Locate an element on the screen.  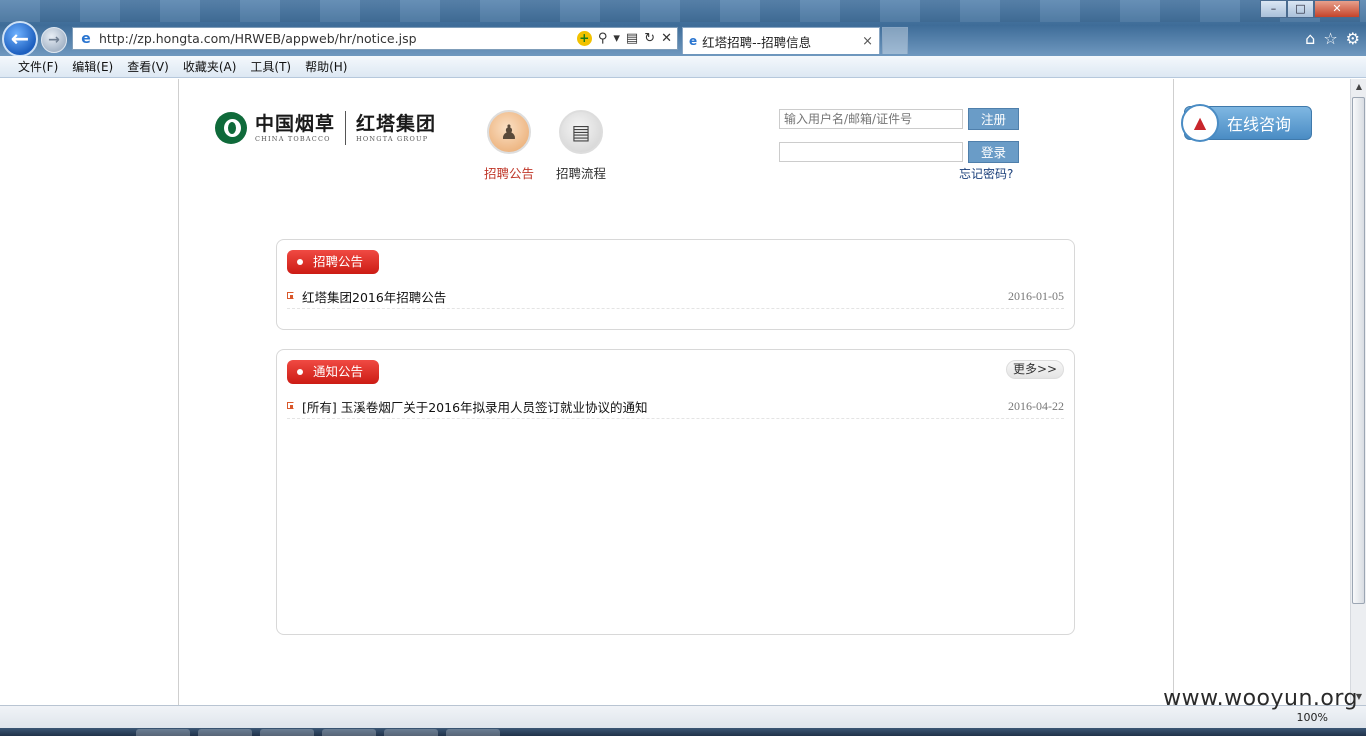
menu-edit: 编辑(E) is located at coordinates (92, 66).